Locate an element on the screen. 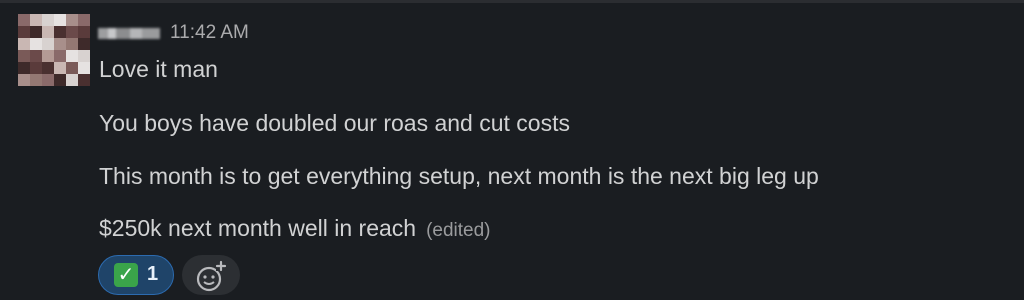  message-line: Love it man is located at coordinates (158, 69).